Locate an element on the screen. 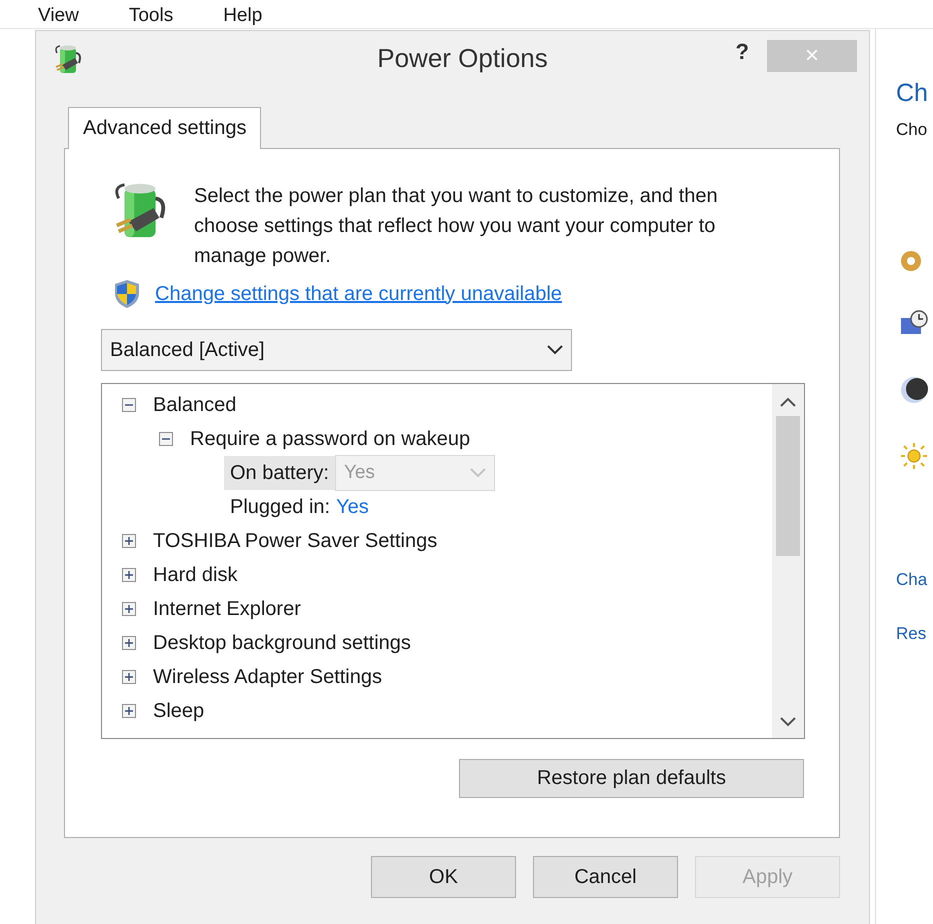 This screenshot has height=924, width=933. panel-subheading: Cho is located at coordinates (912, 130).